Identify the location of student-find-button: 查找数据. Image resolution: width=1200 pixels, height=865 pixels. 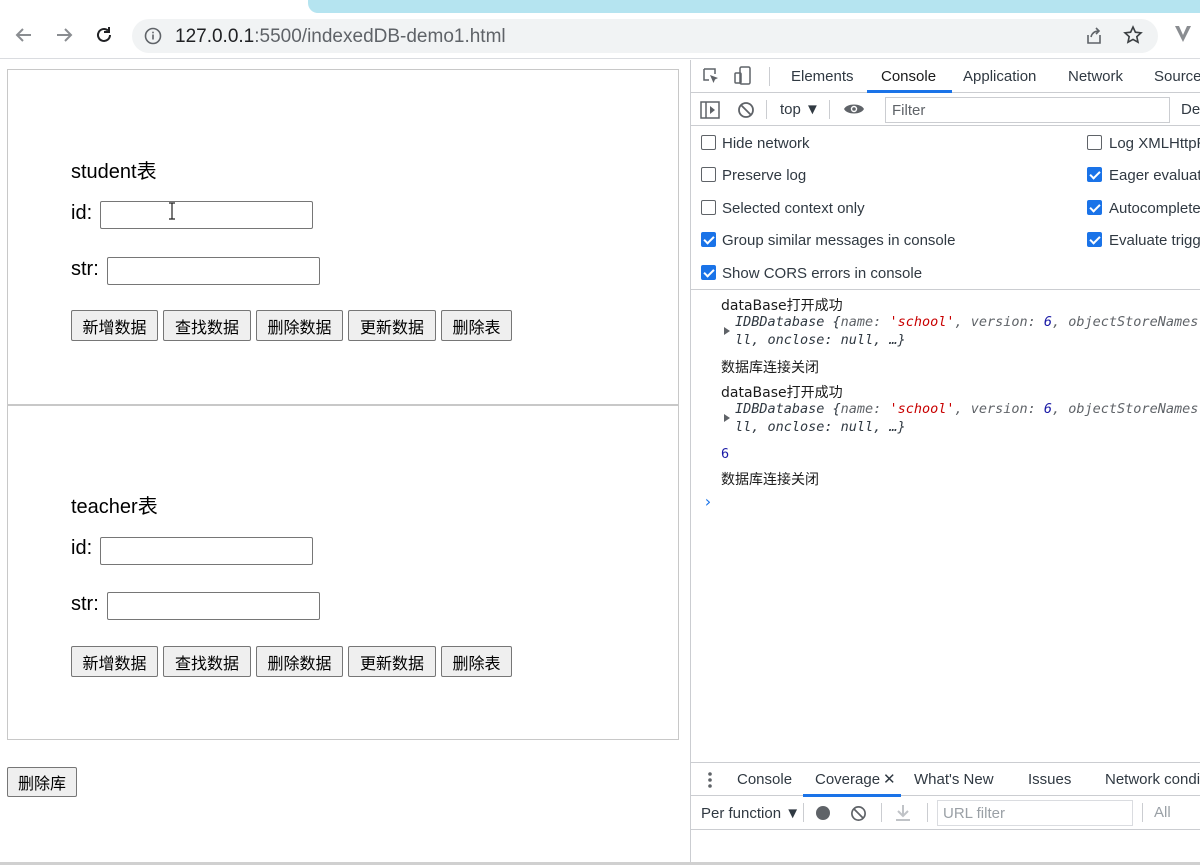
(207, 325).